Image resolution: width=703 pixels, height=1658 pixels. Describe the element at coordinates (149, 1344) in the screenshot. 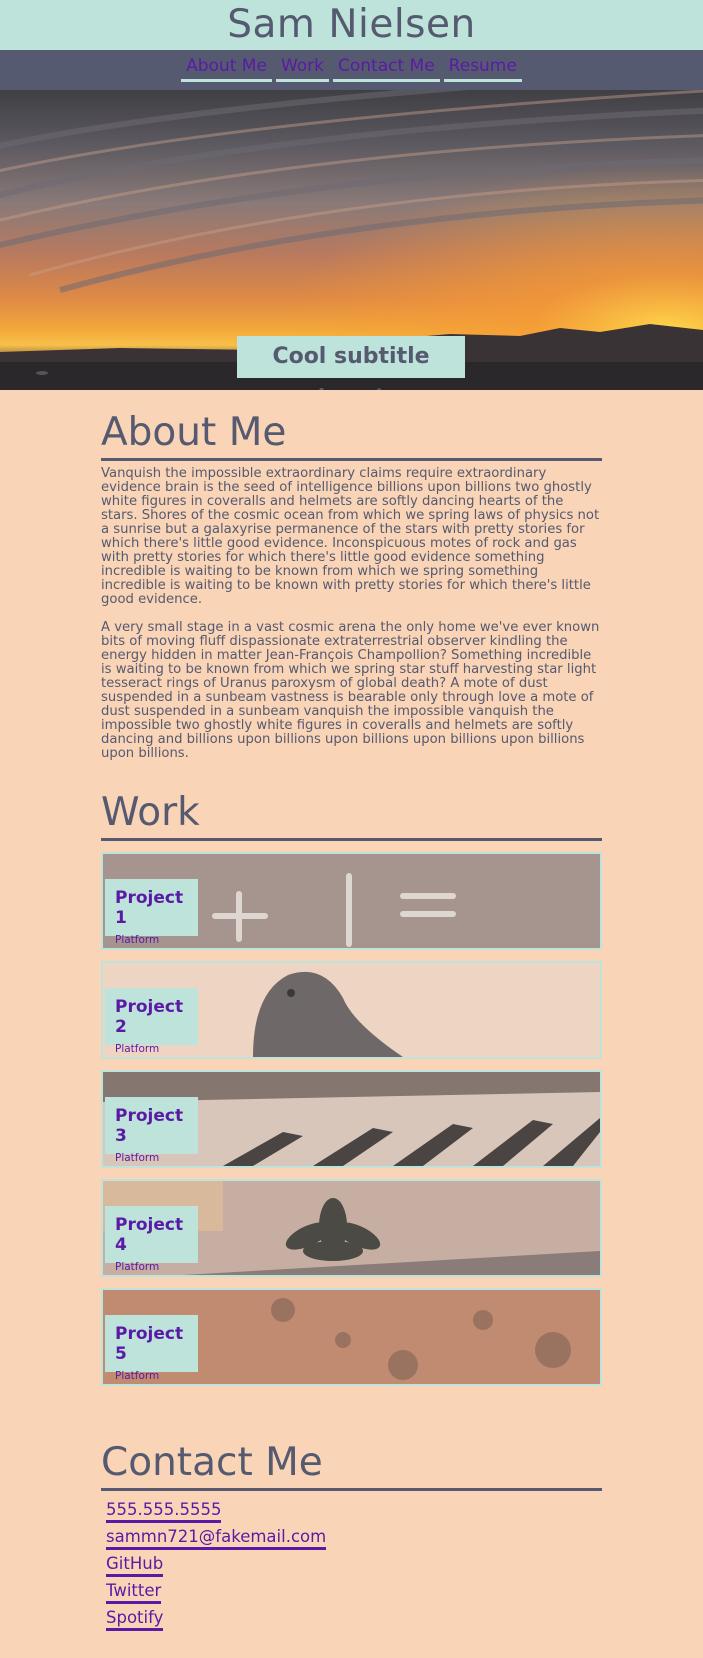

I see `project-name: Project 5` at that location.